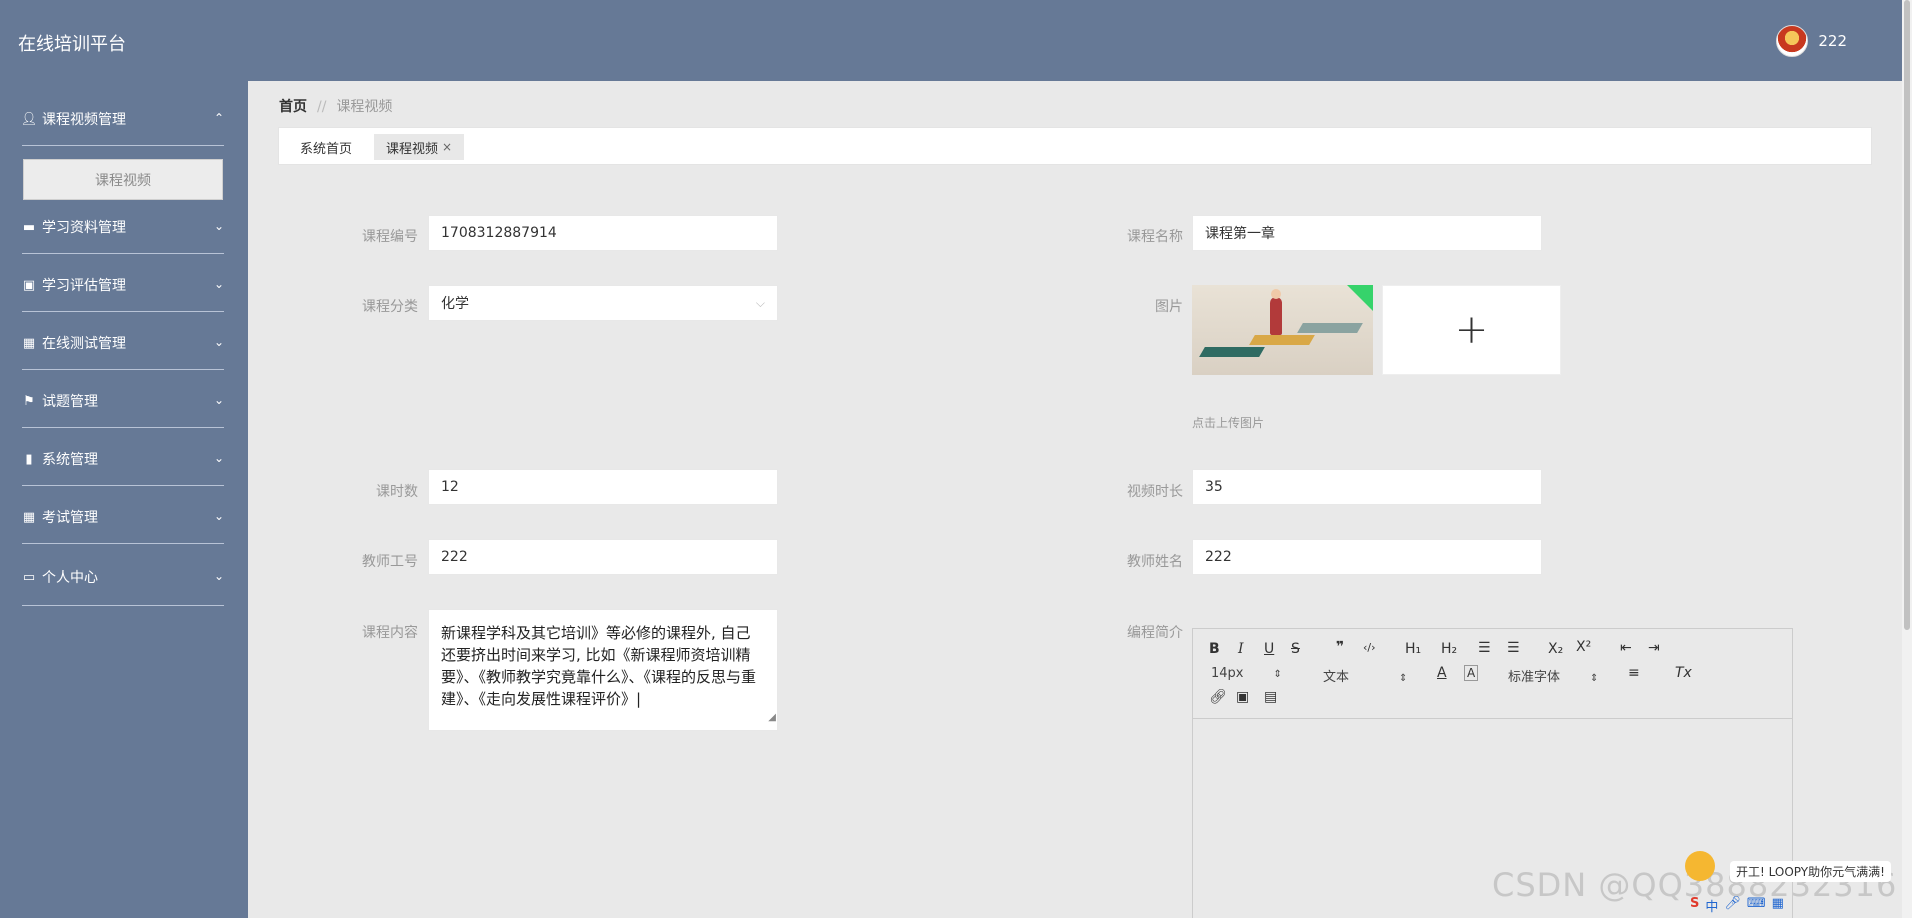 The width and height of the screenshot is (1912, 918). I want to click on tab-course-video: 课程视频 ×, so click(419, 147).